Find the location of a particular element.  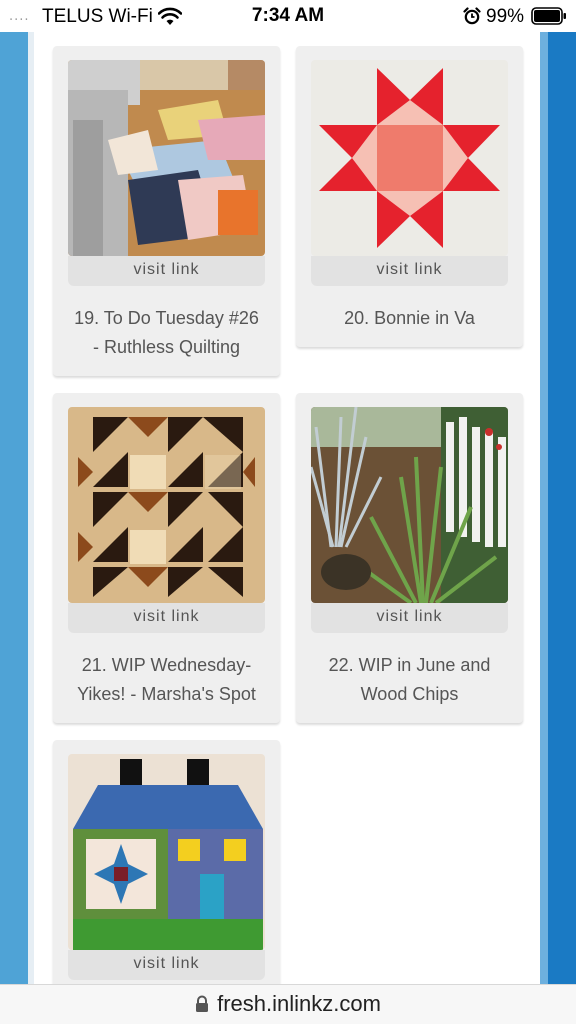

link-caption: 22. WIP in June and Wood Chips is located at coordinates (409, 680).